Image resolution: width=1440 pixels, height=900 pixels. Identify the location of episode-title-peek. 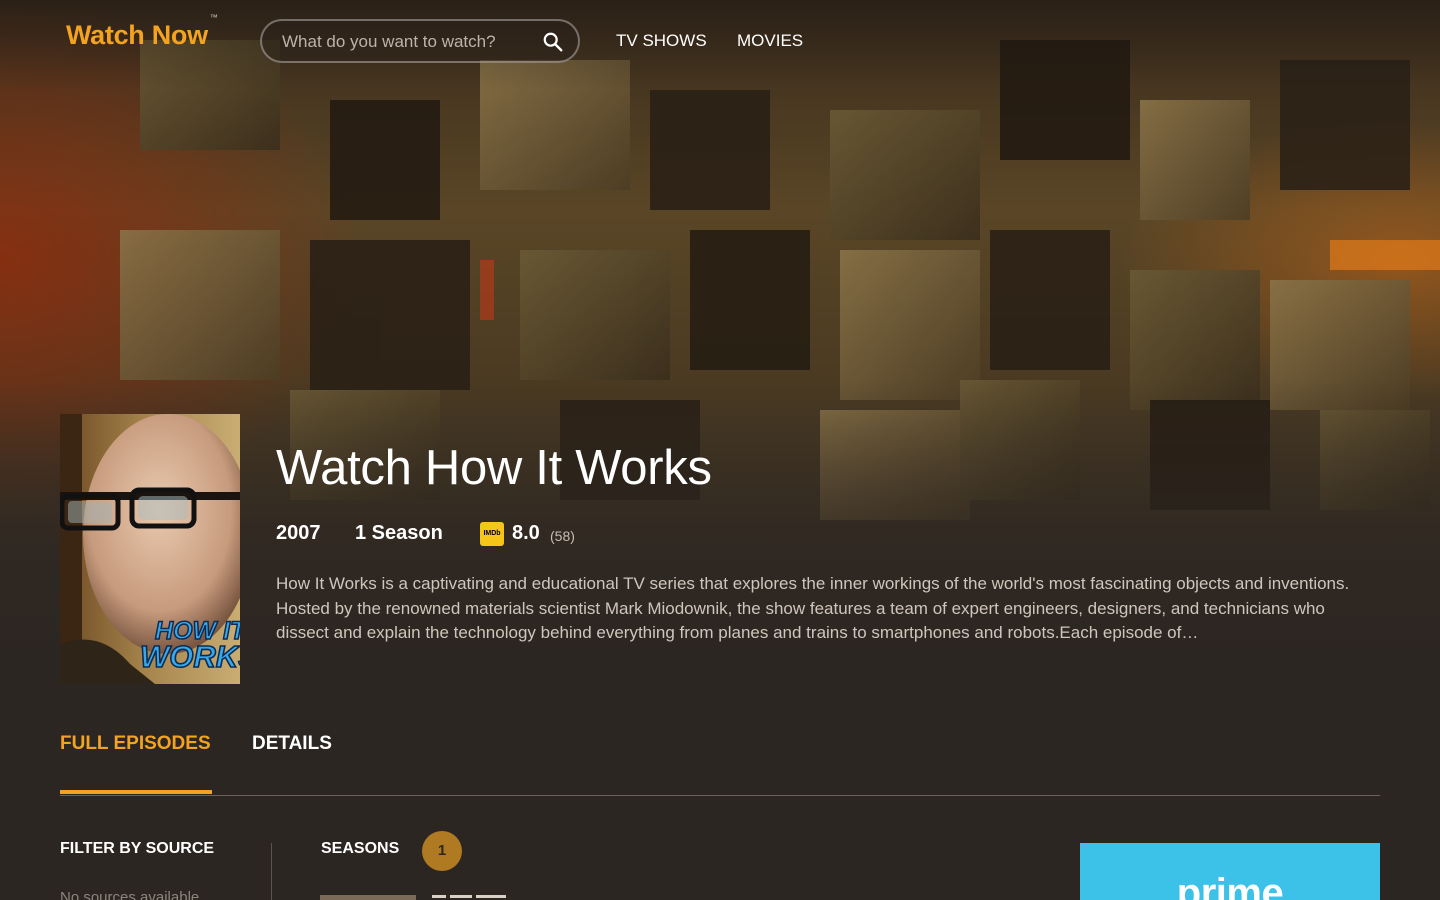
(482, 897).